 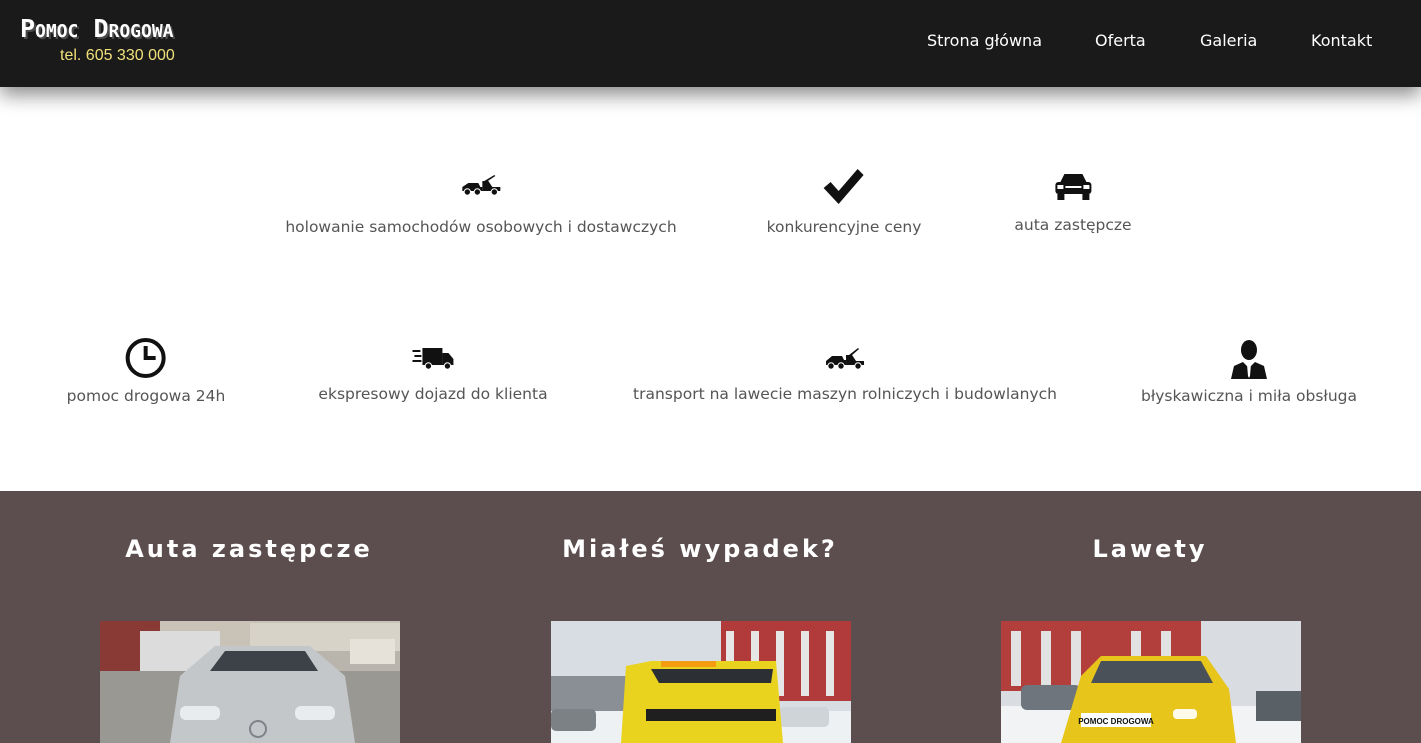 What do you see at coordinates (1073, 225) in the screenshot?
I see `feature-label: auta zastępcze` at bounding box center [1073, 225].